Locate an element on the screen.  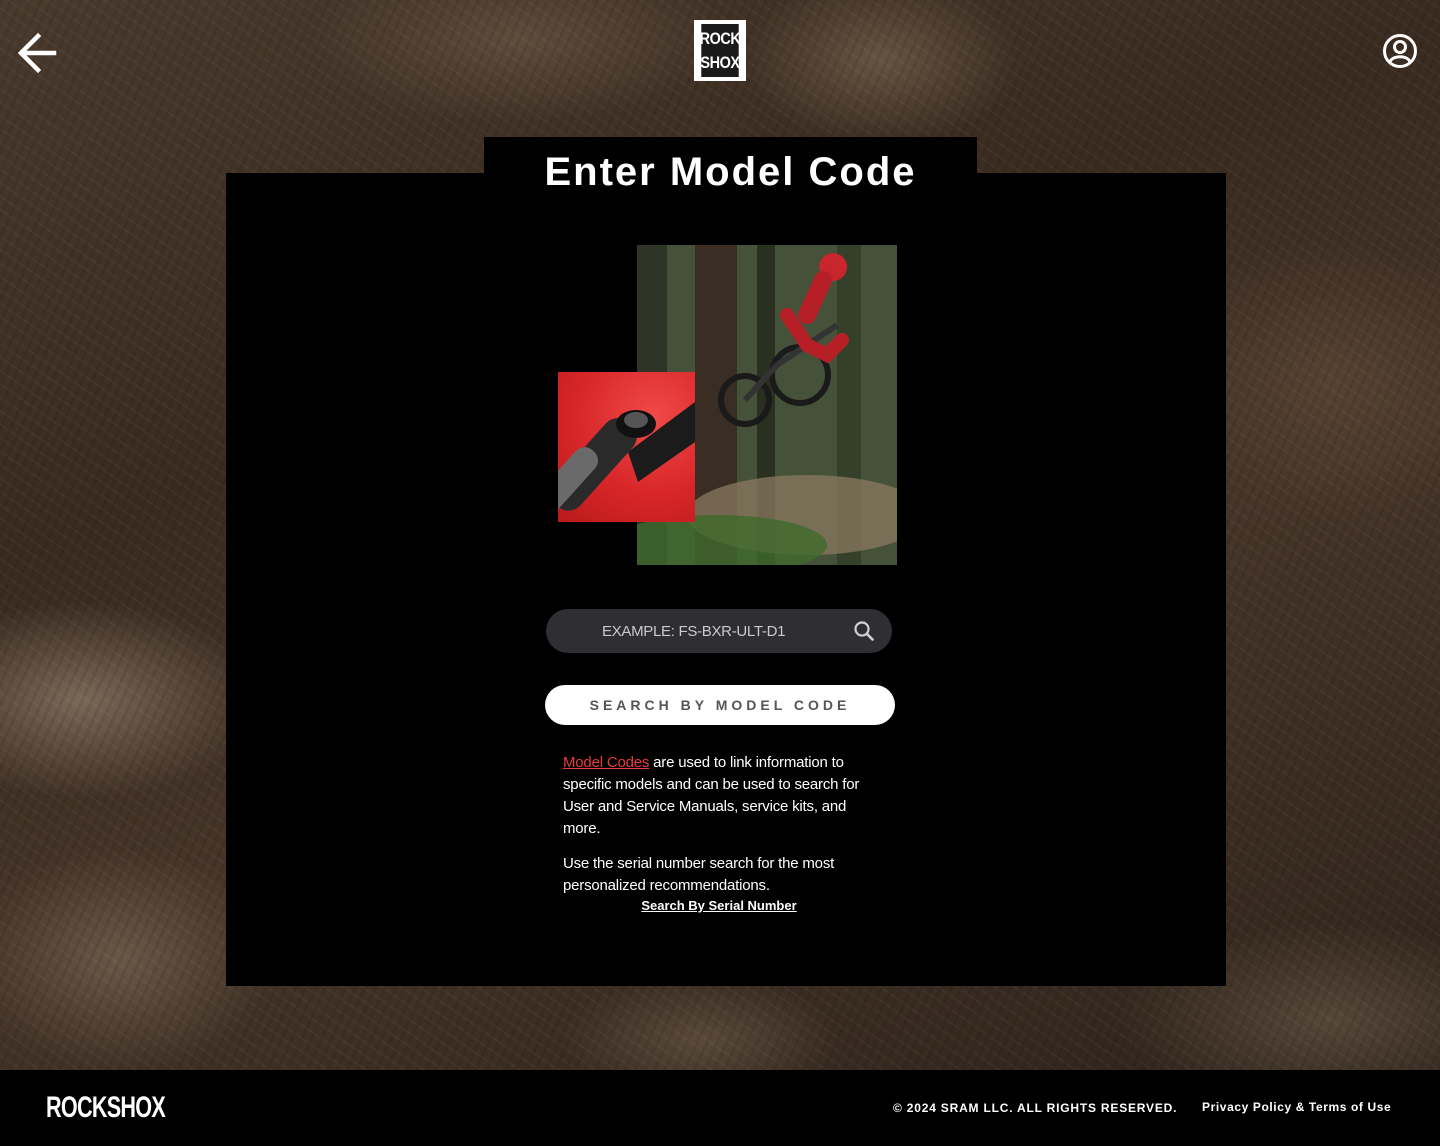
logo-text-shox: SHOX is located at coordinates (720, 62).